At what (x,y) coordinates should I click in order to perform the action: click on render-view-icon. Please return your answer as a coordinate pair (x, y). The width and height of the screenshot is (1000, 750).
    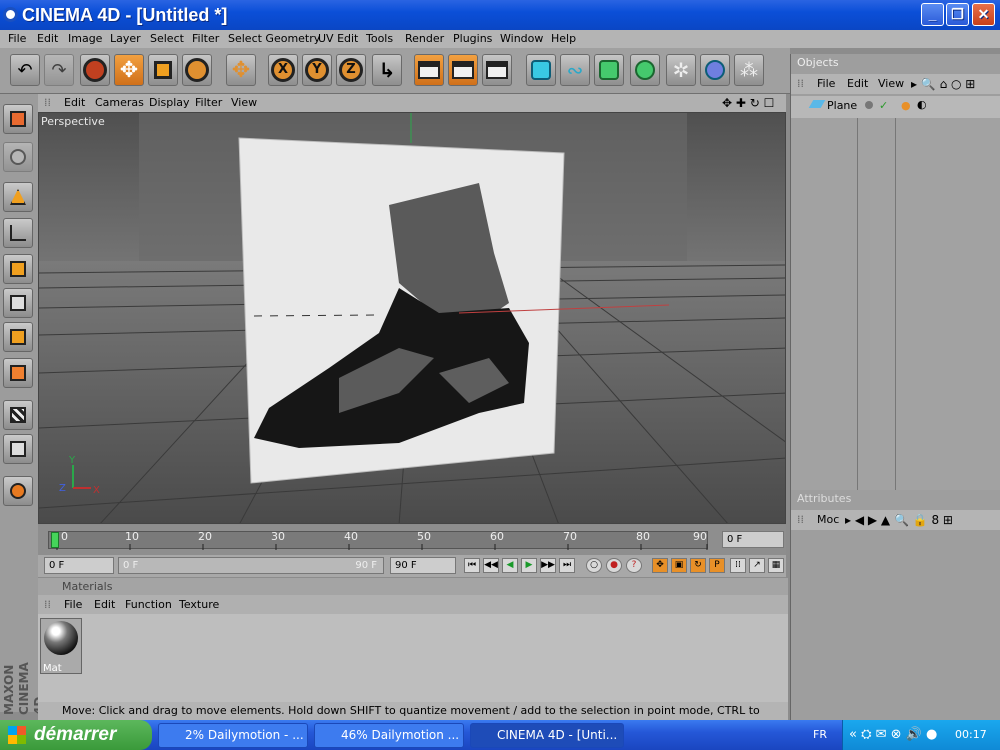
    Looking at the image, I should click on (429, 70).